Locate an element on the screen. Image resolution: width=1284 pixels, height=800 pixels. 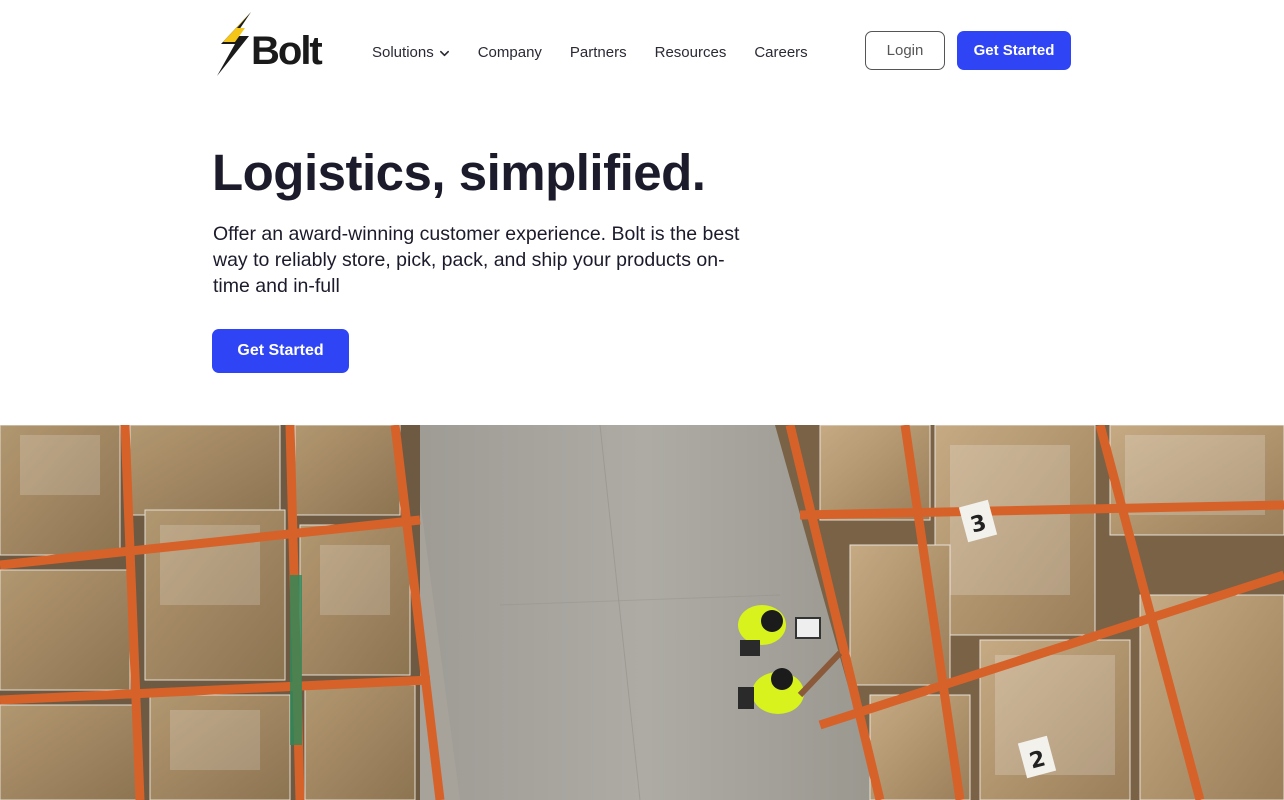
nav-label-solutions: Solutions is located at coordinates (403, 52).